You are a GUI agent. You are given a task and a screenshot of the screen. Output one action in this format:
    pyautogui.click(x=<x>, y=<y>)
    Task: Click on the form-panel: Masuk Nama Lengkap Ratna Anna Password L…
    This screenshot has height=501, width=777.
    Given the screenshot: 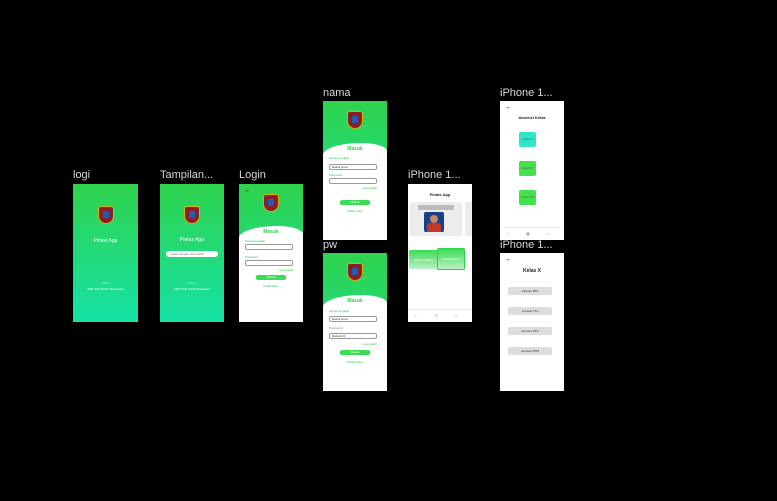 What is the action you would take?
    pyautogui.click(x=355, y=191)
    